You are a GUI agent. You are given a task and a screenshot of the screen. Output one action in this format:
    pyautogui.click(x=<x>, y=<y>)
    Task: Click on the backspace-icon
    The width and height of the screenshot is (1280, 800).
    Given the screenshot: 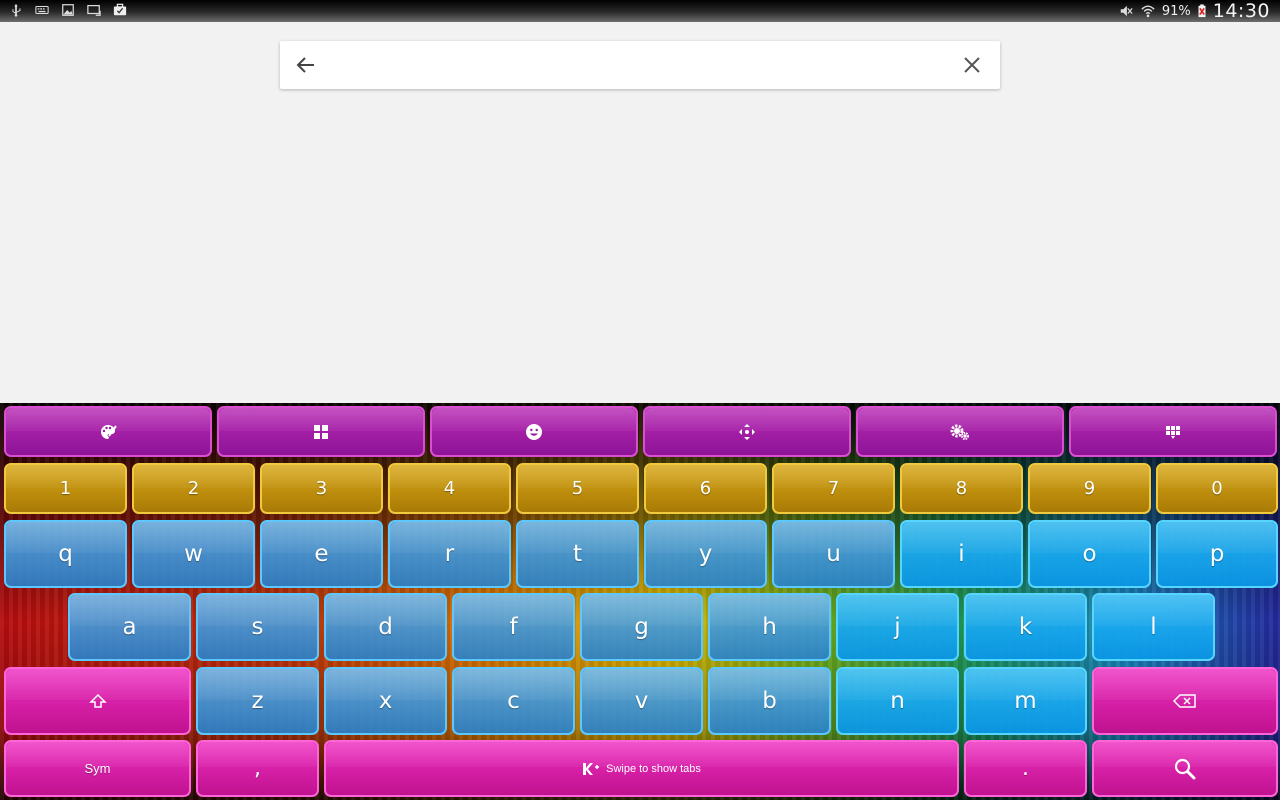 What is the action you would take?
    pyautogui.click(x=1184, y=701)
    